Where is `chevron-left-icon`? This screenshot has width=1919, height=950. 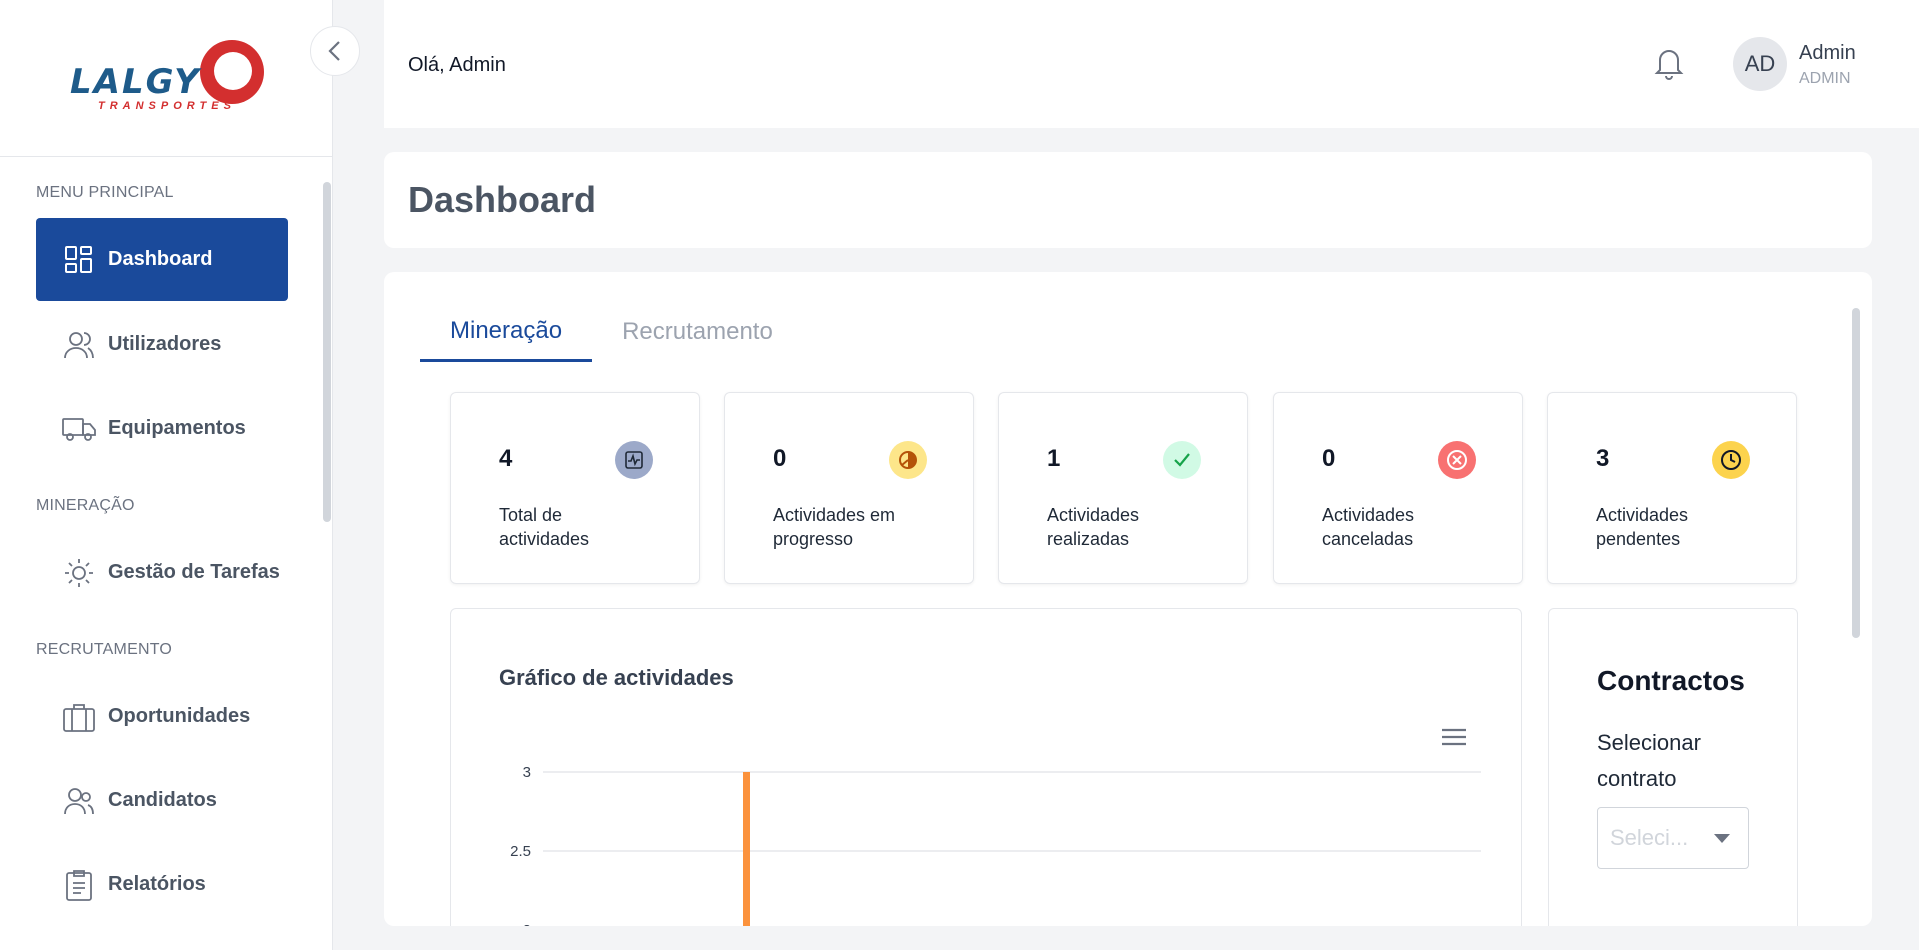 chevron-left-icon is located at coordinates (334, 51).